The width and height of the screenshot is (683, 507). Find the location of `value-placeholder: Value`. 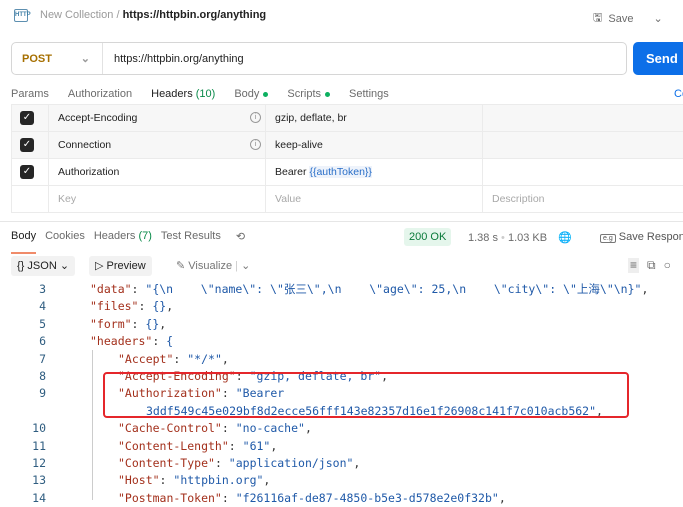

value-placeholder: Value is located at coordinates (374, 199).